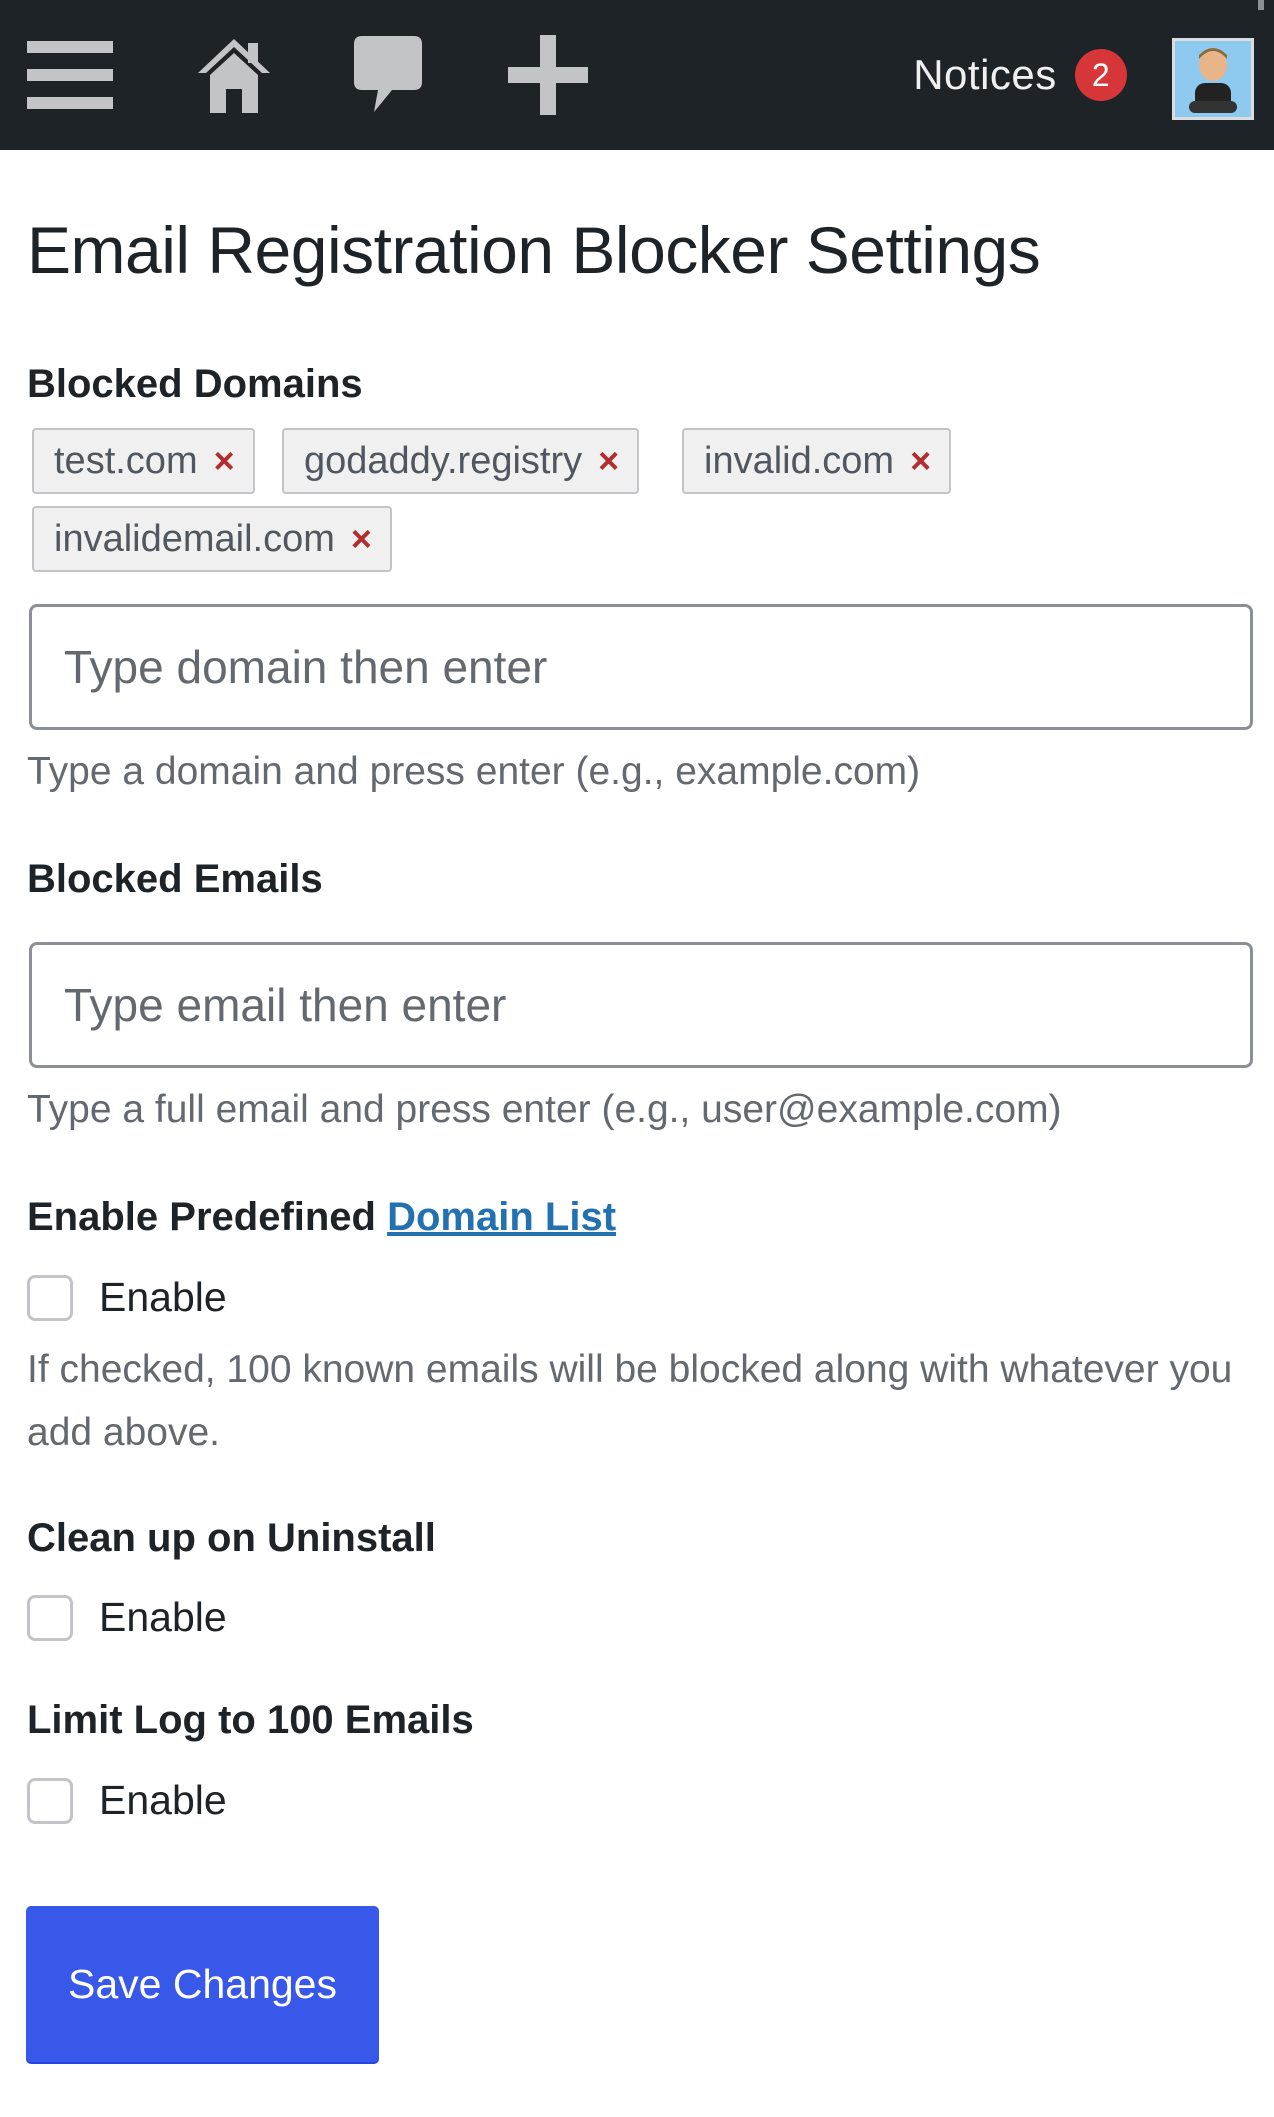 The image size is (1274, 2117). I want to click on limit-log-checkbox-row: Enable, so click(127, 1800).